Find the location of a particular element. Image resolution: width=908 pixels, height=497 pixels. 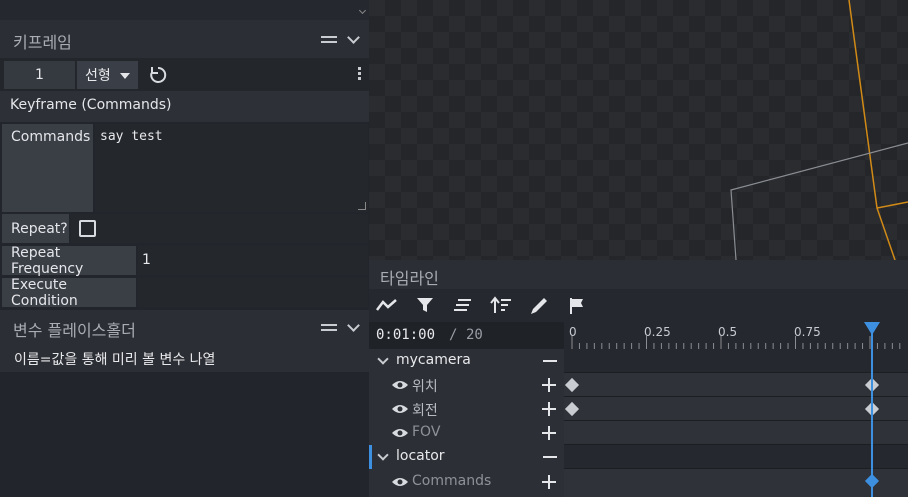

more-vertical-icon is located at coordinates (359, 74).